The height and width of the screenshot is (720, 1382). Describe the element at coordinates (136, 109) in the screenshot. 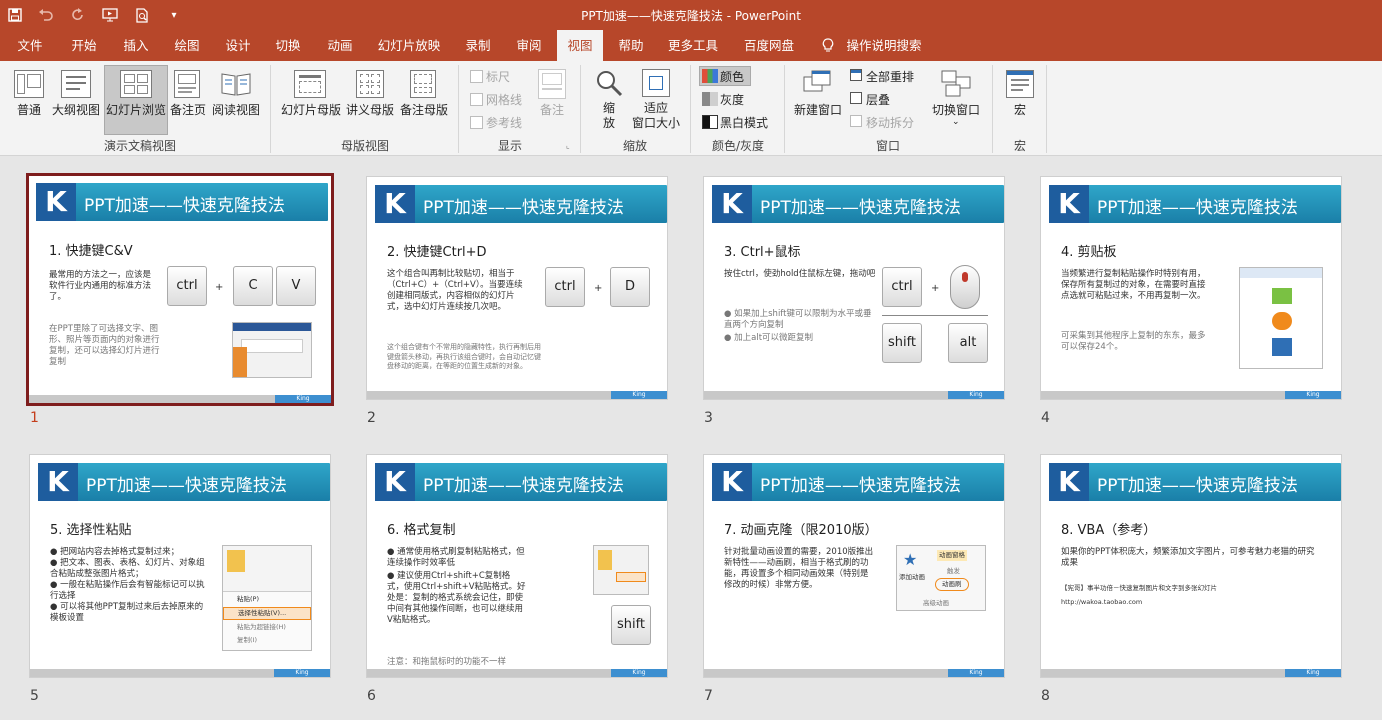

I see `slide-sorter-button: 幻灯片浏览` at that location.